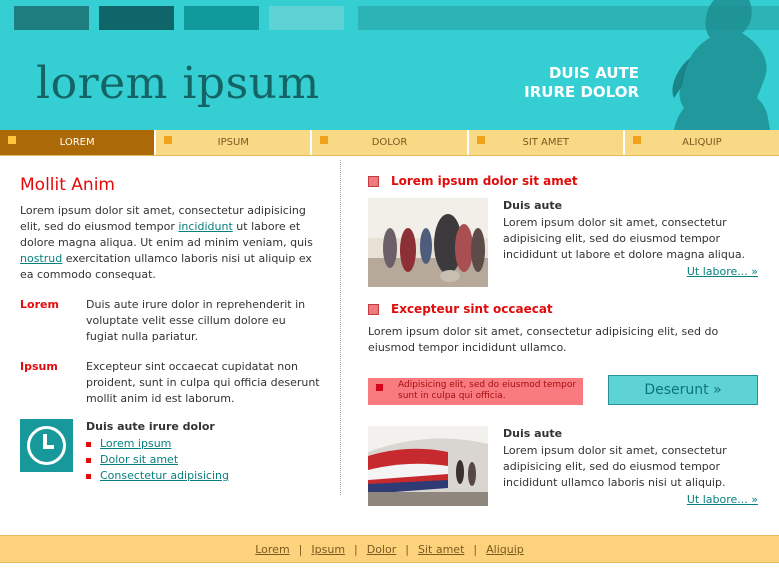 This screenshot has width=779, height=575. I want to click on column-divider, so click(340, 327).